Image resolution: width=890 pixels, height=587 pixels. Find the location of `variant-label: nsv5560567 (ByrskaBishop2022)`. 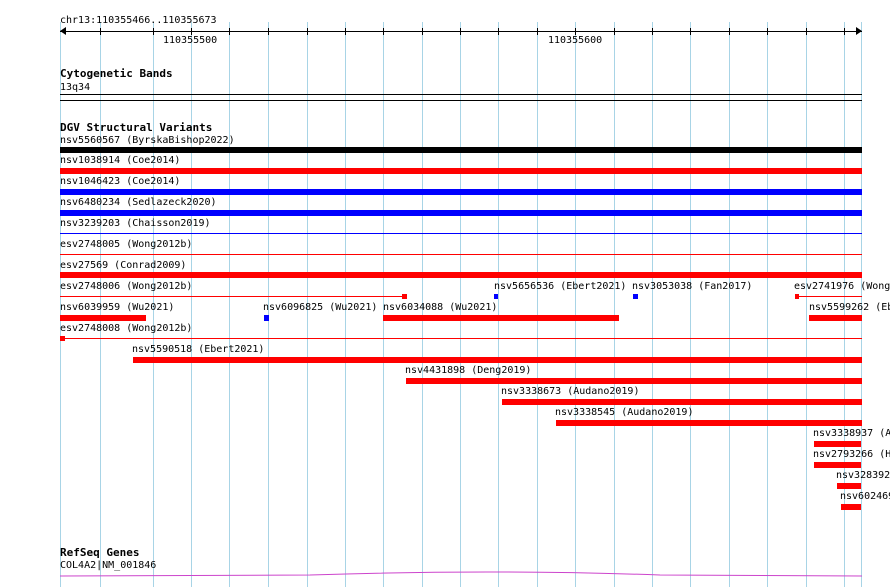

variant-label: nsv5560567 (ByrskaBishop2022) is located at coordinates (147, 140).